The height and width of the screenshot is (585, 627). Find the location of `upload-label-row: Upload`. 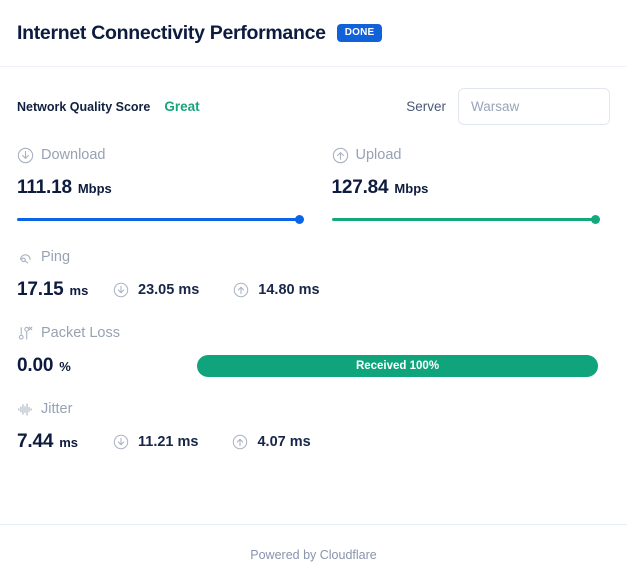

upload-label-row: Upload is located at coordinates (471, 155).